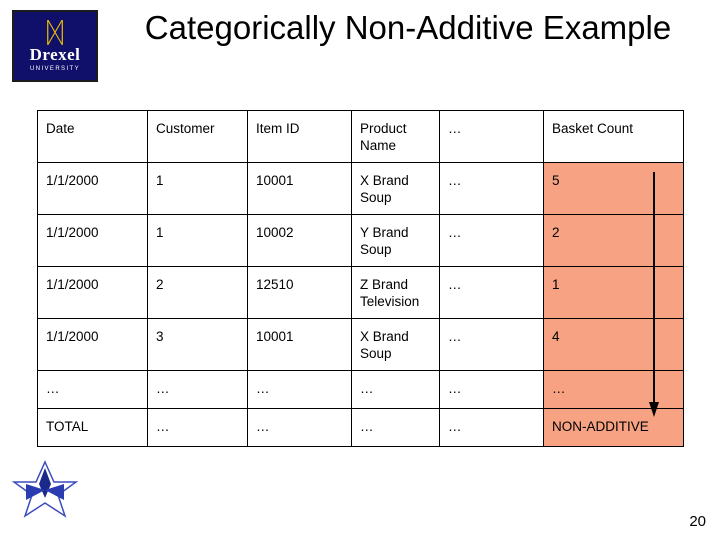 This screenshot has height=540, width=720. I want to click on cell-customer: 3, so click(197, 344).